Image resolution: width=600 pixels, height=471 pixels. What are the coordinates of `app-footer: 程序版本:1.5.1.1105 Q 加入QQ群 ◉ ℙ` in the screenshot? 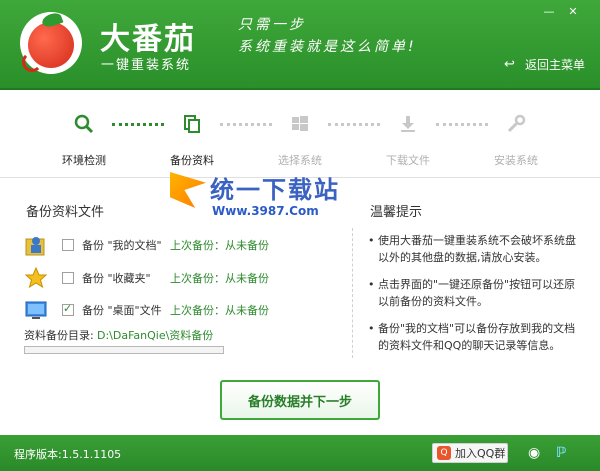 It's located at (300, 453).